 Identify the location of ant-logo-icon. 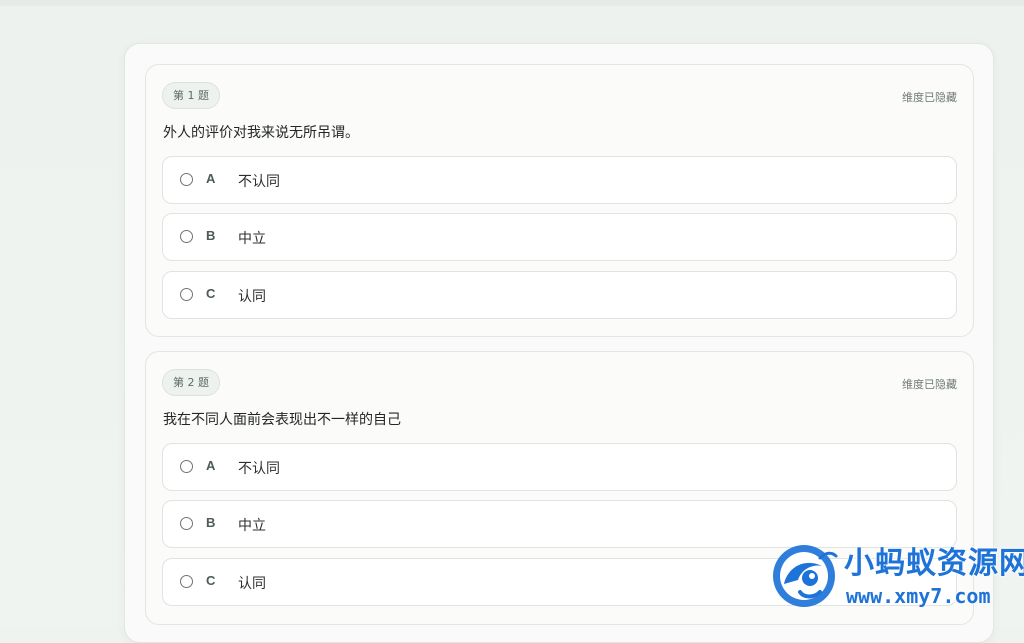
(805, 576).